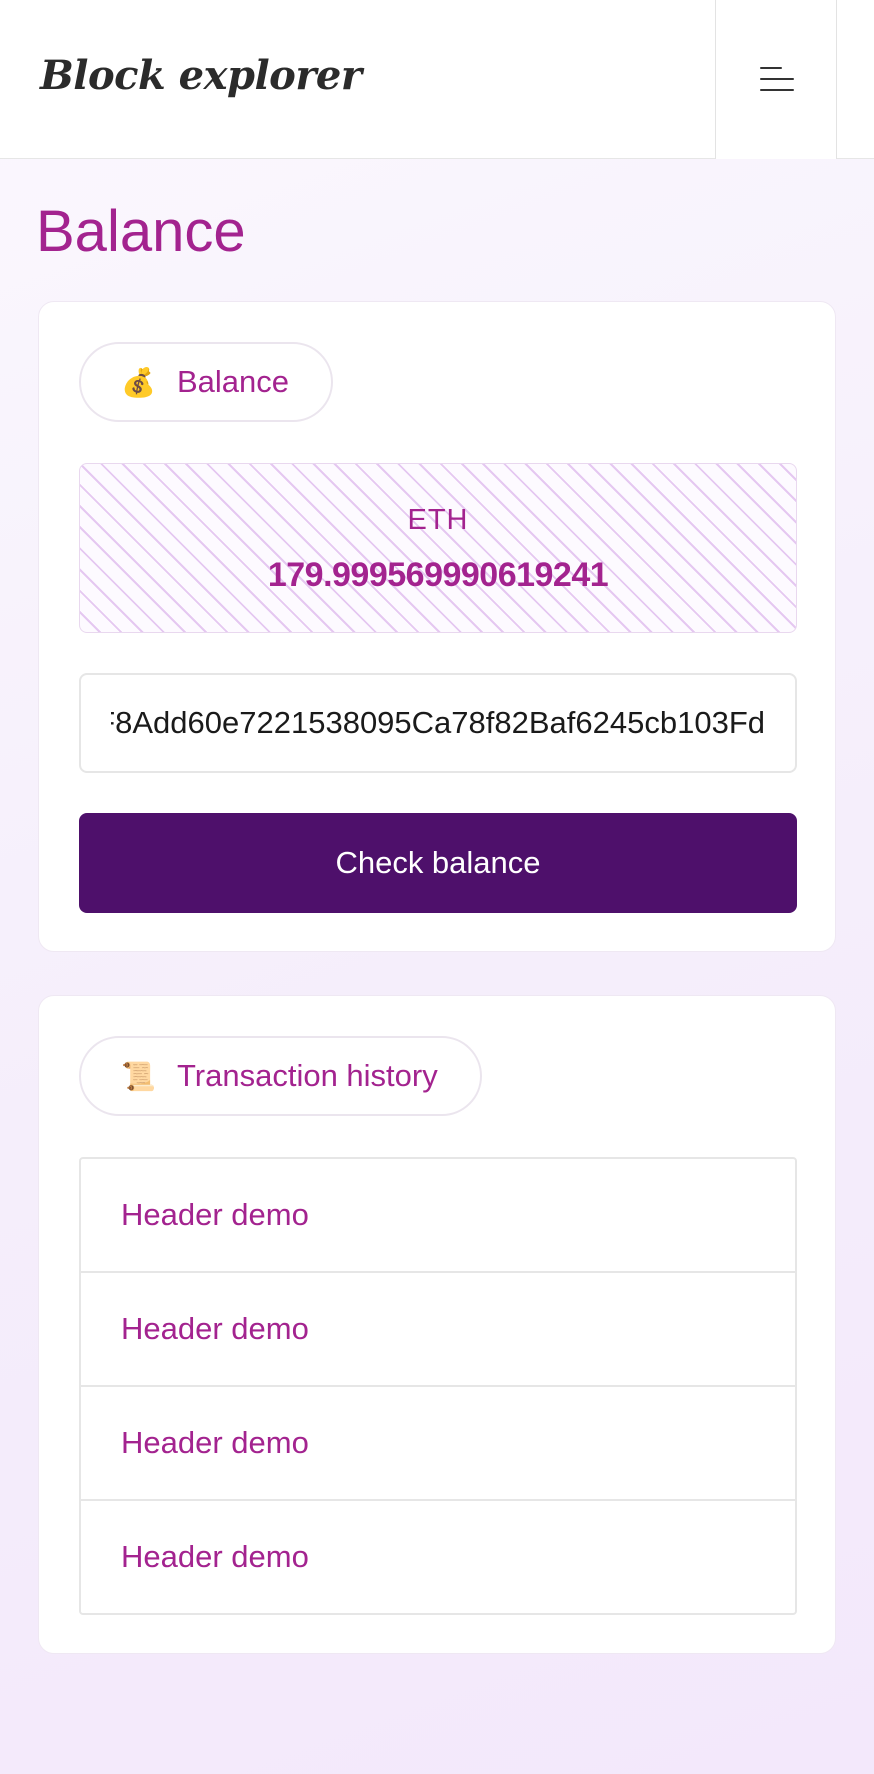  I want to click on top-navbar: Block explorer, so click(437, 79).